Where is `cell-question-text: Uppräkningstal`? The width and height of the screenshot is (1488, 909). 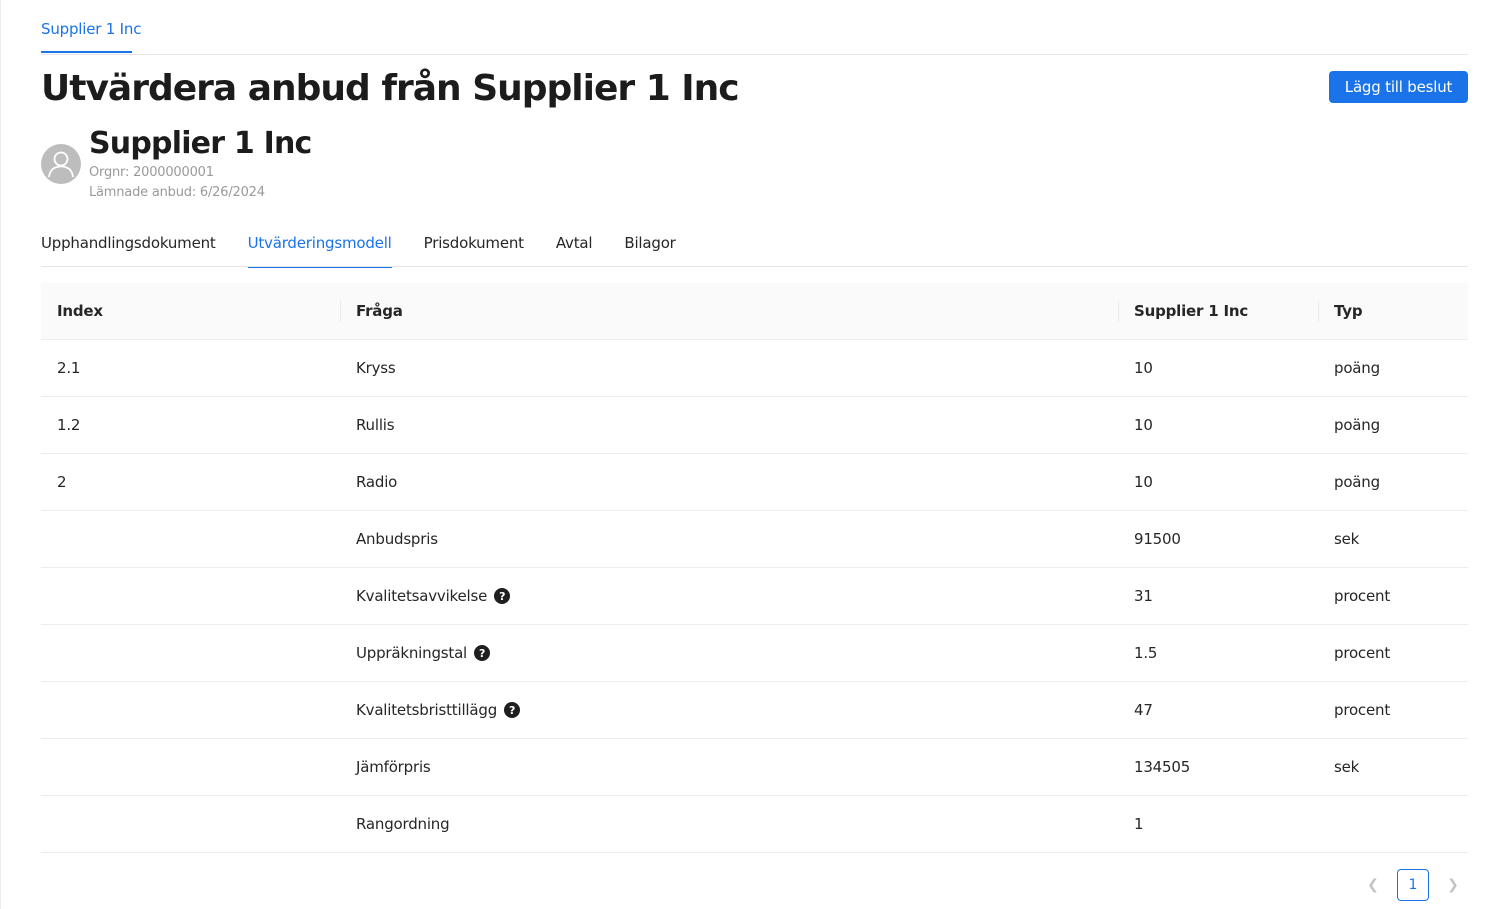 cell-question-text: Uppräkningstal is located at coordinates (412, 653).